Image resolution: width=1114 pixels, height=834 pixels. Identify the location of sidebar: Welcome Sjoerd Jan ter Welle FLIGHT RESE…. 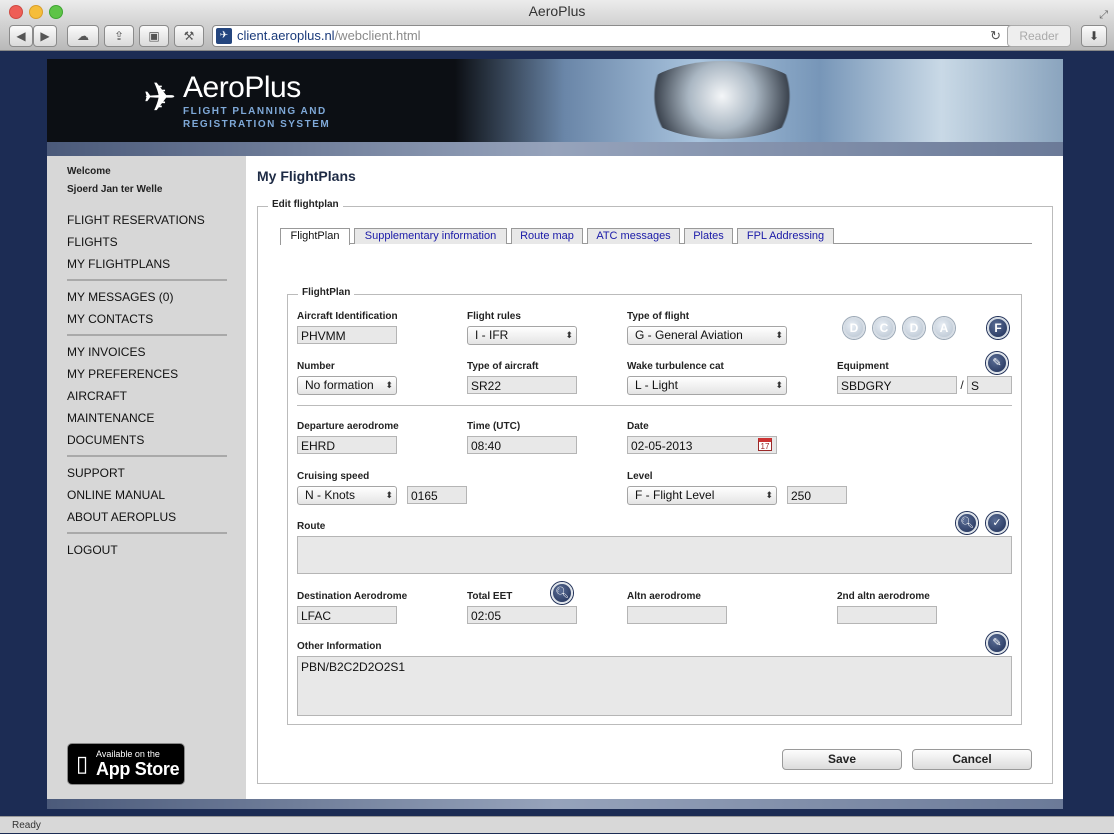
(146, 477).